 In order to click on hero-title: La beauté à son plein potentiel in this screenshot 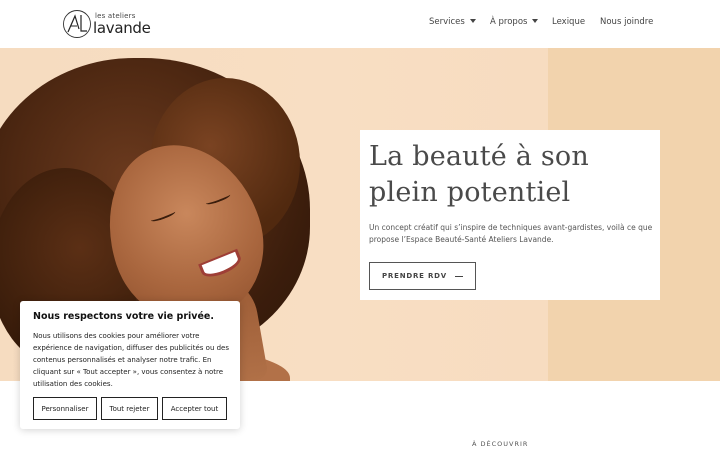, I will do `click(479, 174)`.